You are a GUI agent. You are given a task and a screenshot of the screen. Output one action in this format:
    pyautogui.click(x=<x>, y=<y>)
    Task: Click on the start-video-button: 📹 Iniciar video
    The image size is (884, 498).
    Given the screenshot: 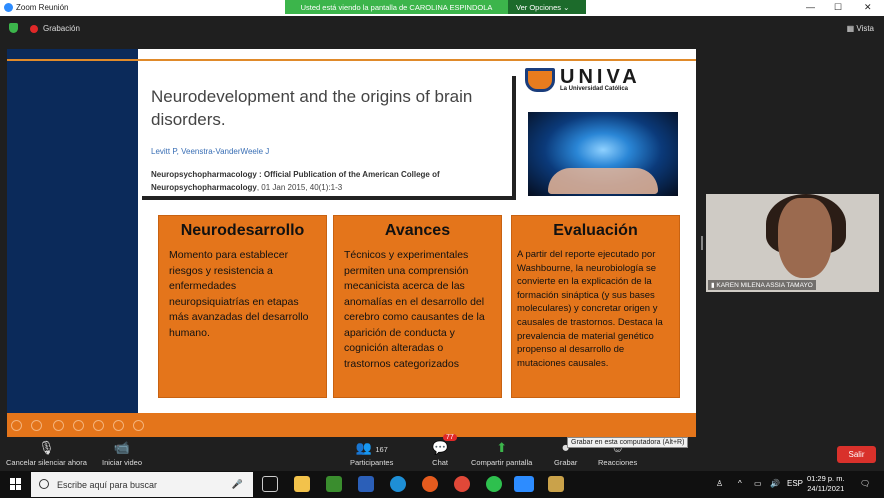 What is the action you would take?
    pyautogui.click(x=122, y=453)
    